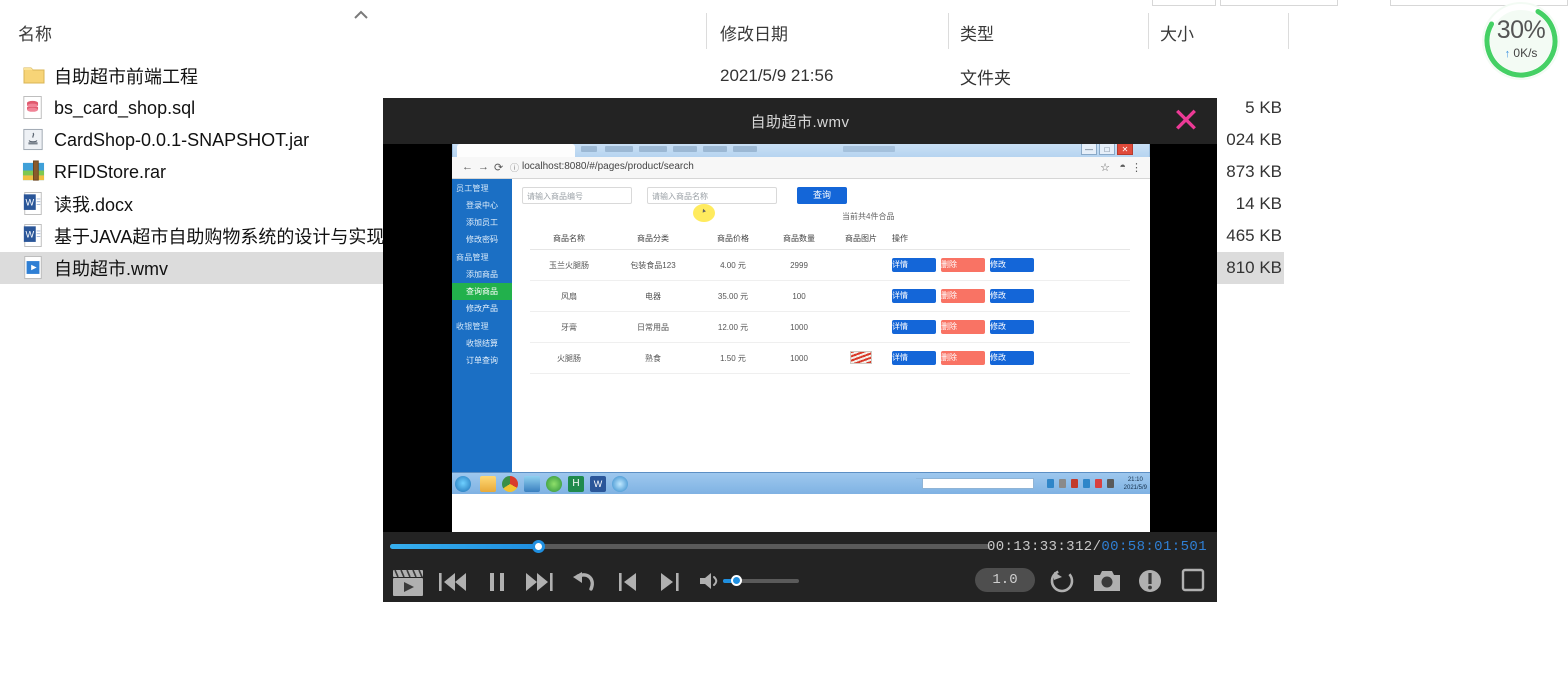 The image size is (1568, 682). What do you see at coordinates (482, 274) in the screenshot?
I see `sidebar-item-item: 添加商品` at bounding box center [482, 274].